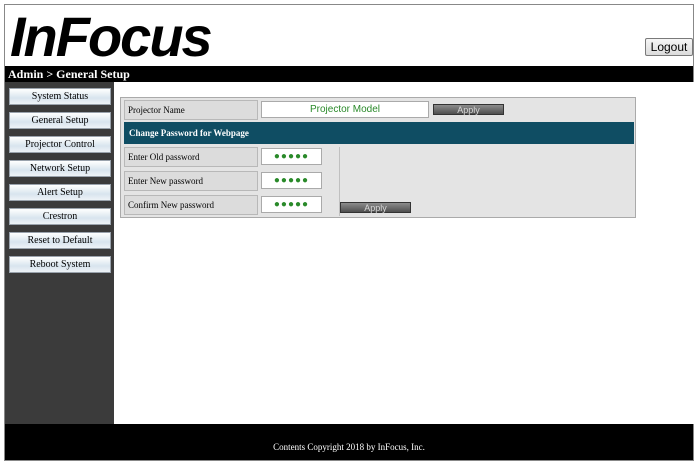 This screenshot has height=470, width=698. I want to click on projector-name-label: Projector Name, so click(191, 110).